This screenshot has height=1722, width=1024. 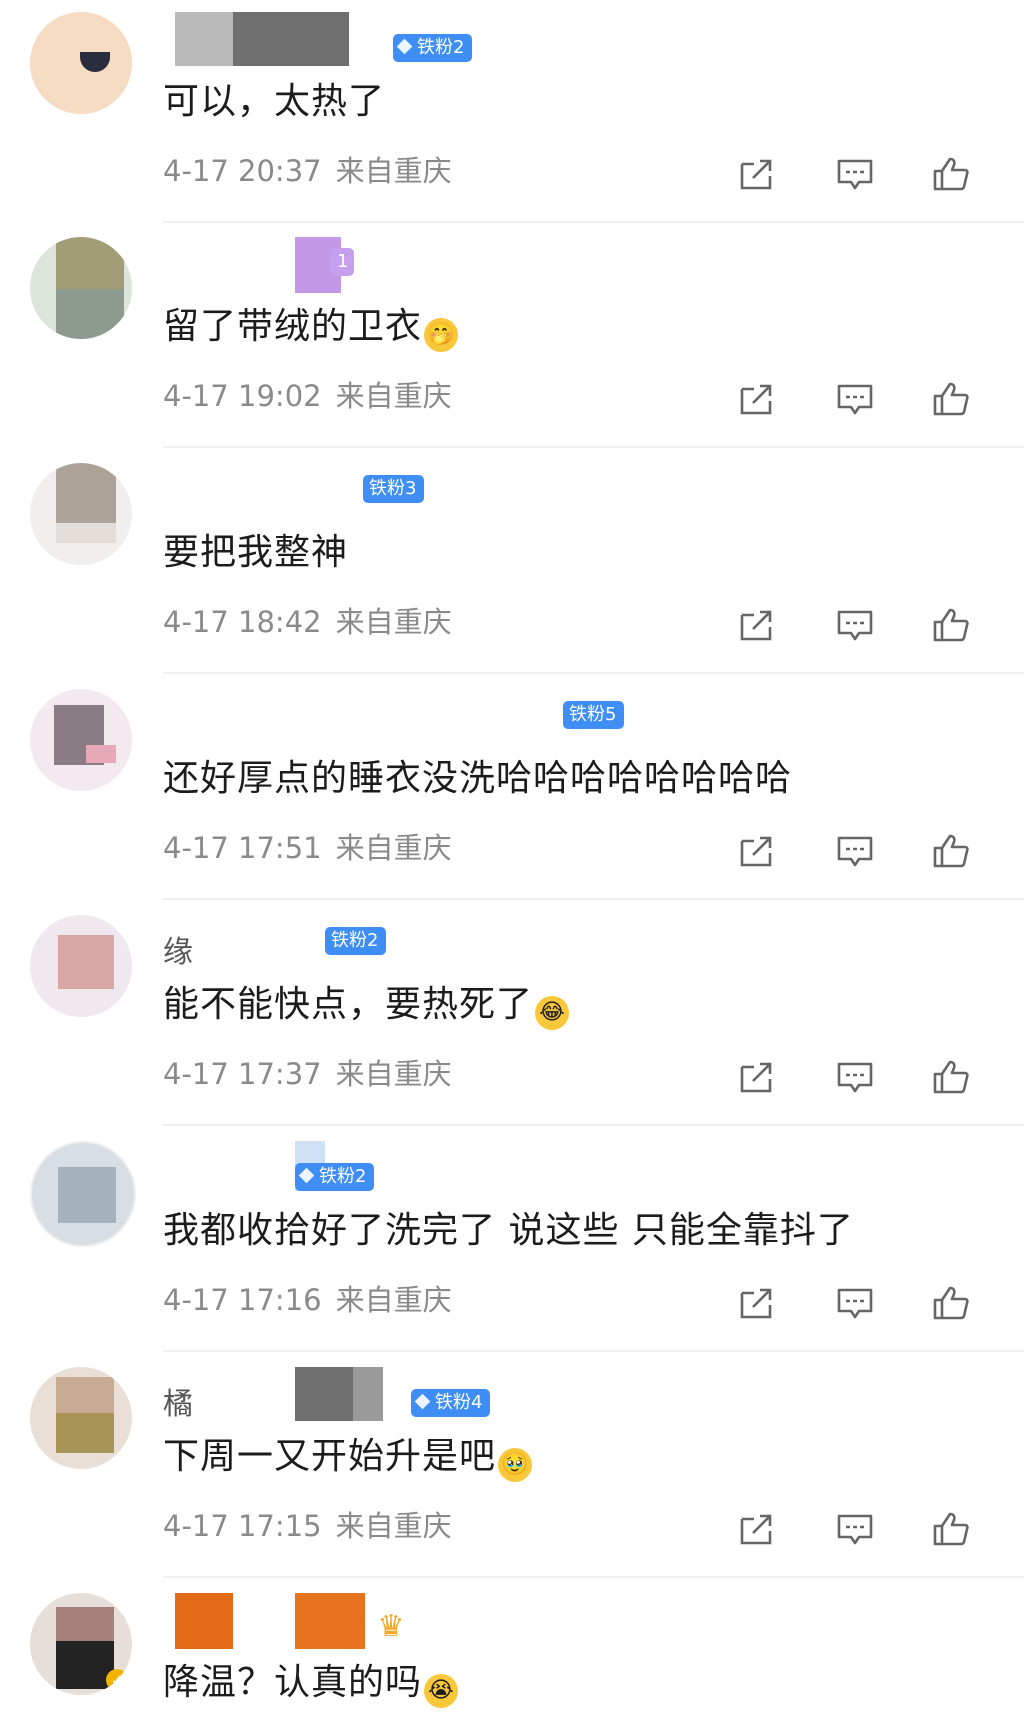 What do you see at coordinates (552, 1013) in the screenshot?
I see `emoji-icon: 😂` at bounding box center [552, 1013].